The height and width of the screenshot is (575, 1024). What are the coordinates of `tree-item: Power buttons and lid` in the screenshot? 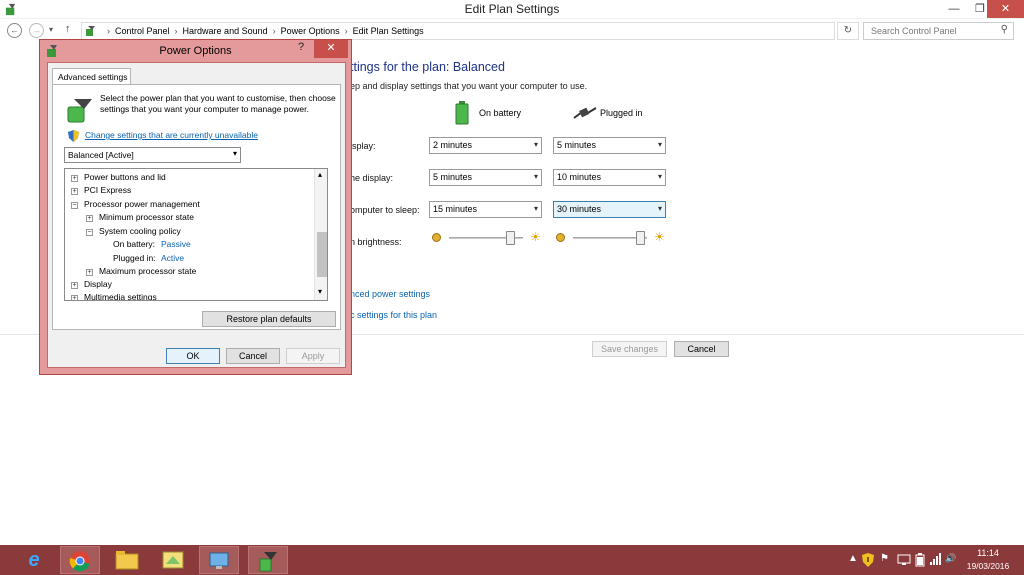 It's located at (125, 177).